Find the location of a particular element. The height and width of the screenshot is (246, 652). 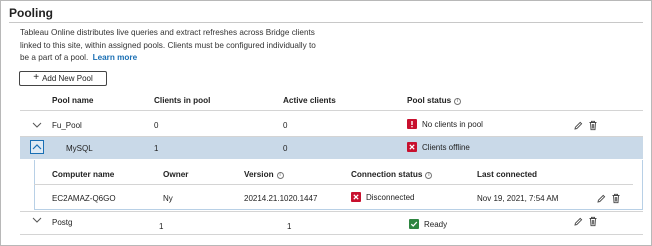

last-connected: Nov 19, 2021, 7:54 AM is located at coordinates (518, 198).